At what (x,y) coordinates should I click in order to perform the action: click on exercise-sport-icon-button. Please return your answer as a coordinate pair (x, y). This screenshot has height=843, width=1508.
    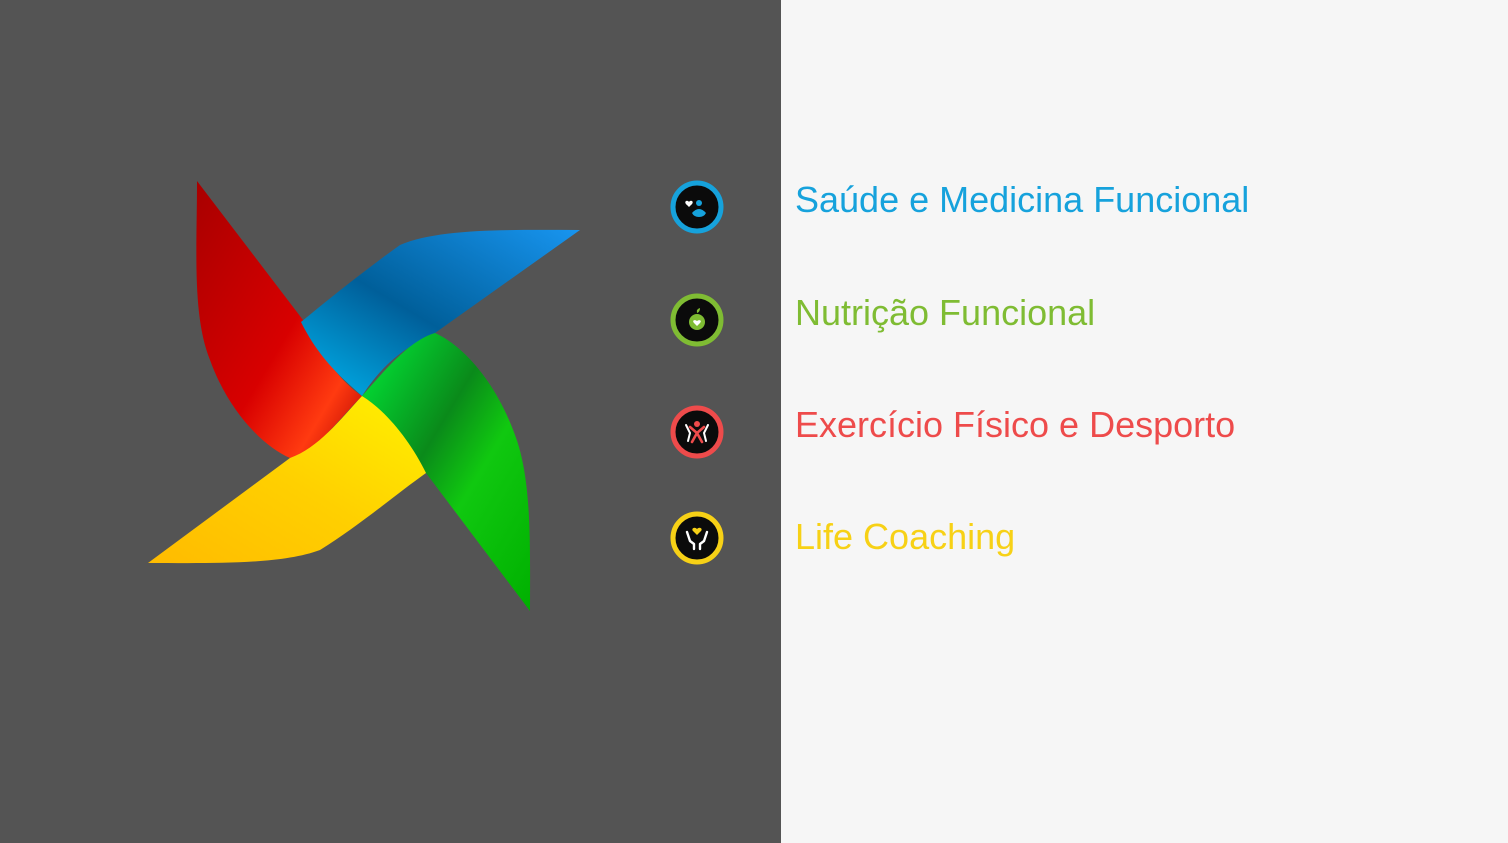
    Looking at the image, I should click on (697, 432).